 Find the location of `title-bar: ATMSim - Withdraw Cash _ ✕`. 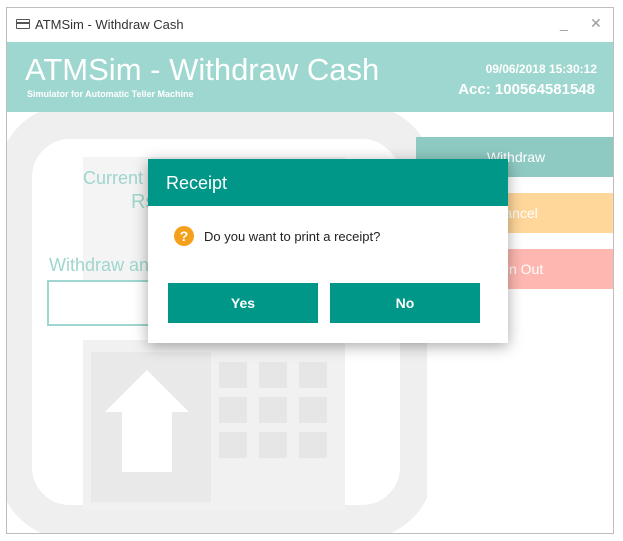

title-bar: ATMSim - Withdraw Cash _ ✕ is located at coordinates (310, 25).